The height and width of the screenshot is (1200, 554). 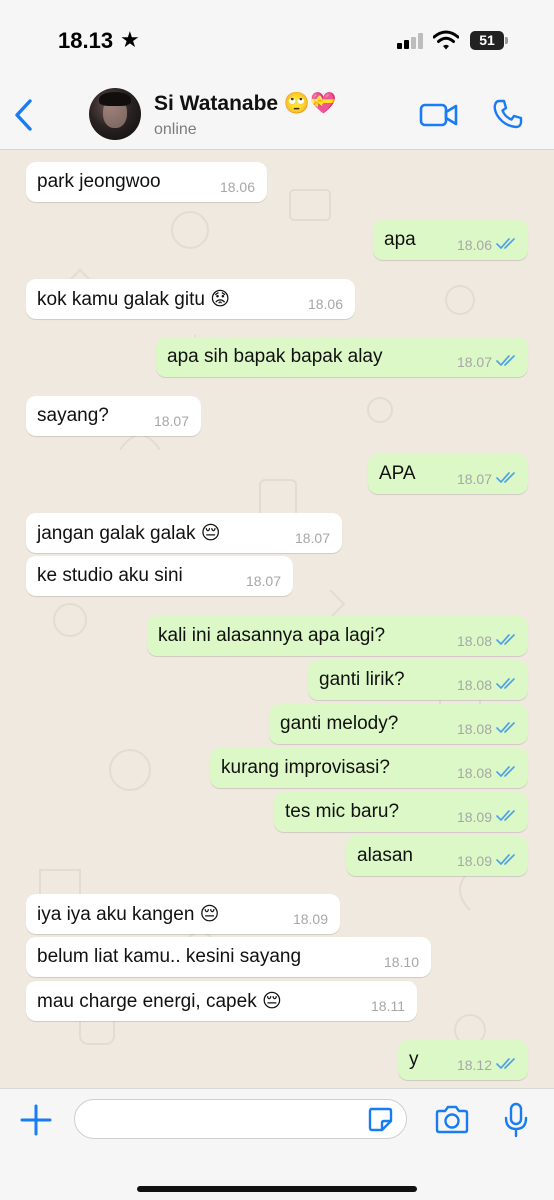 I want to click on incoming-message: mau charge energi, capek 😔 18.11, so click(x=221, y=1001).